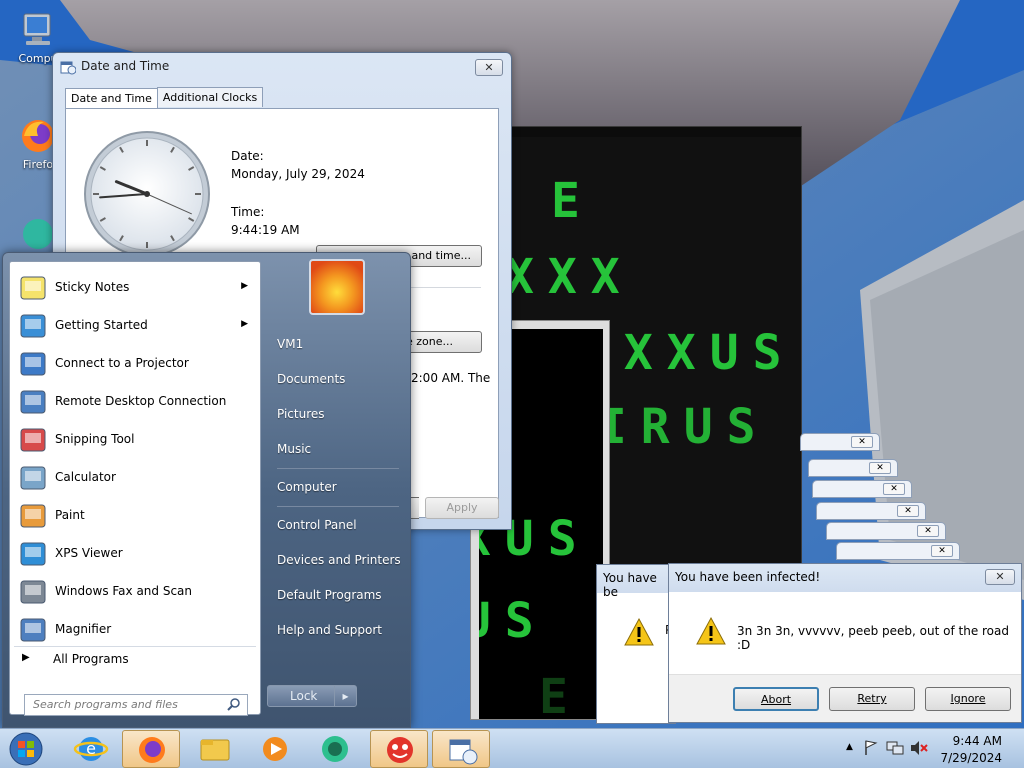 Image resolution: width=1024 pixels, height=768 pixels. What do you see at coordinates (91, 659) in the screenshot?
I see `all-programs-label: All Programs` at bounding box center [91, 659].